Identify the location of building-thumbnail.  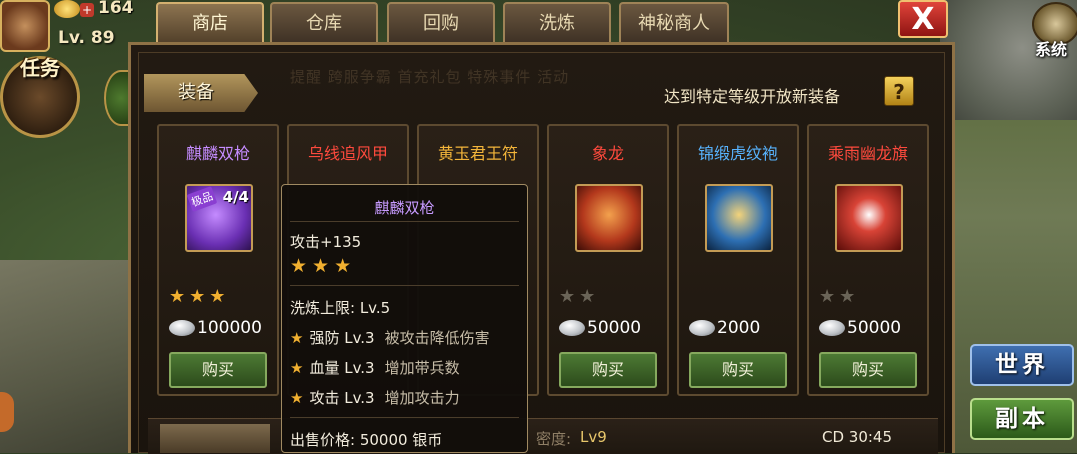
(215, 438).